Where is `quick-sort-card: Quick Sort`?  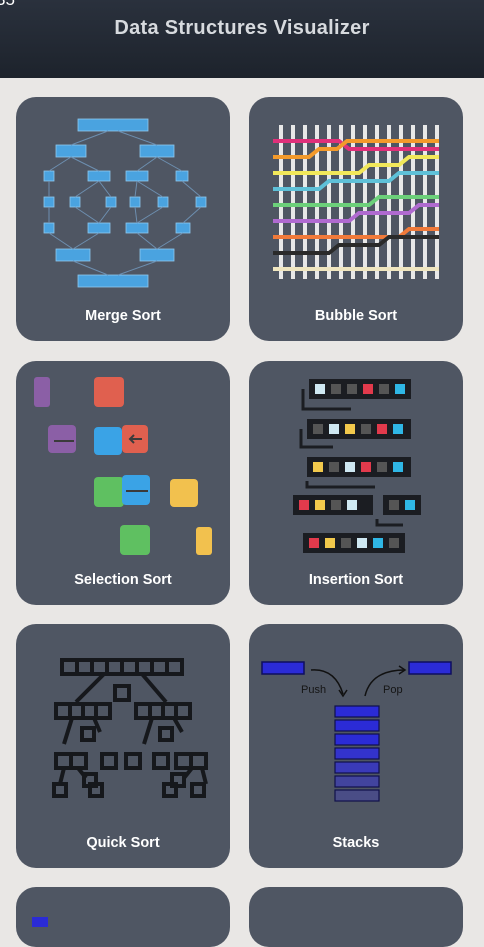 quick-sort-card: Quick Sort is located at coordinates (123, 746).